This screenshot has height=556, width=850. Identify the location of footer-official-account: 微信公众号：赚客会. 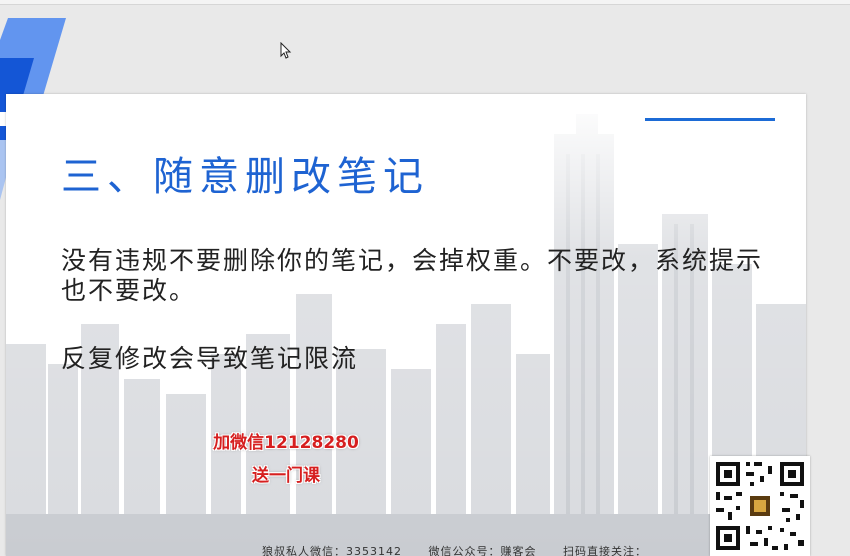
(482, 550).